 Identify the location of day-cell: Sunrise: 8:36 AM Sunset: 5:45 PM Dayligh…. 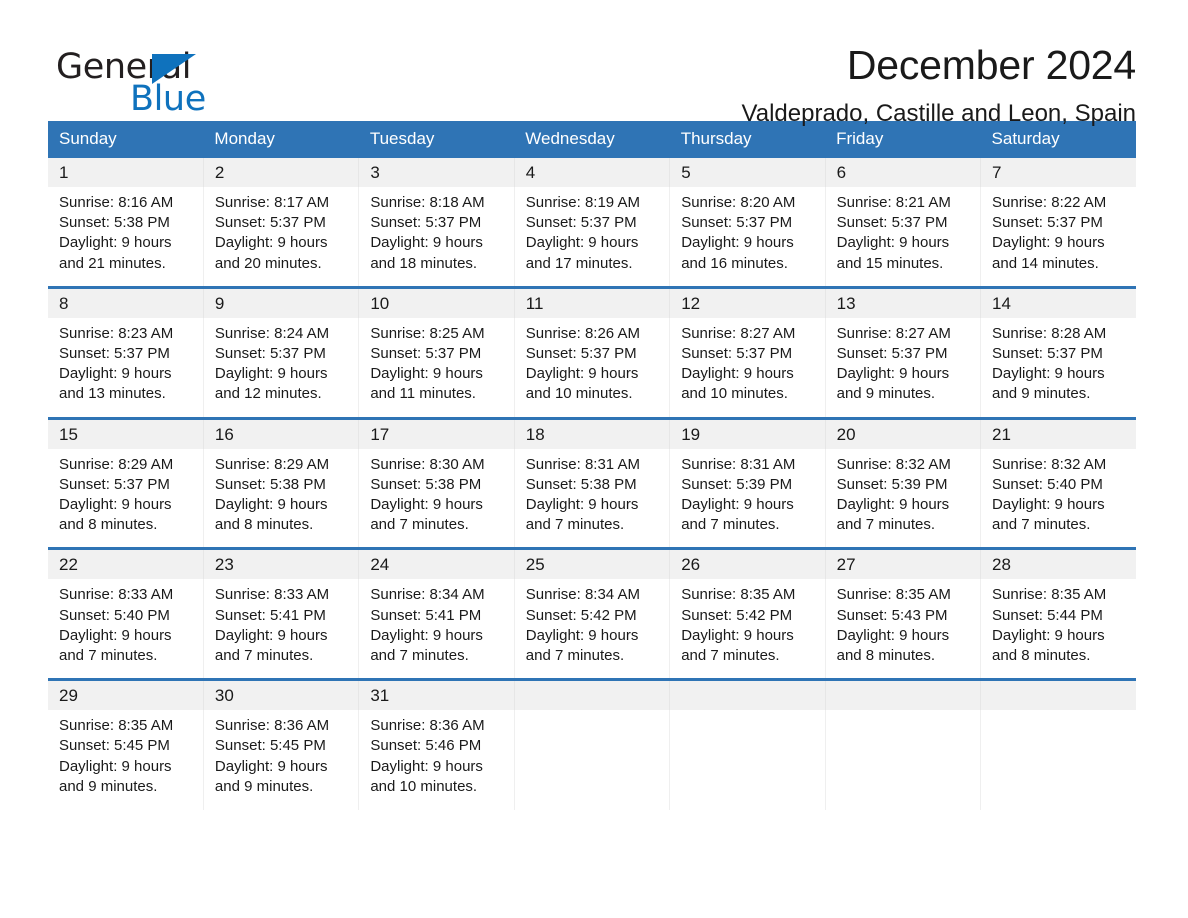
(280, 760).